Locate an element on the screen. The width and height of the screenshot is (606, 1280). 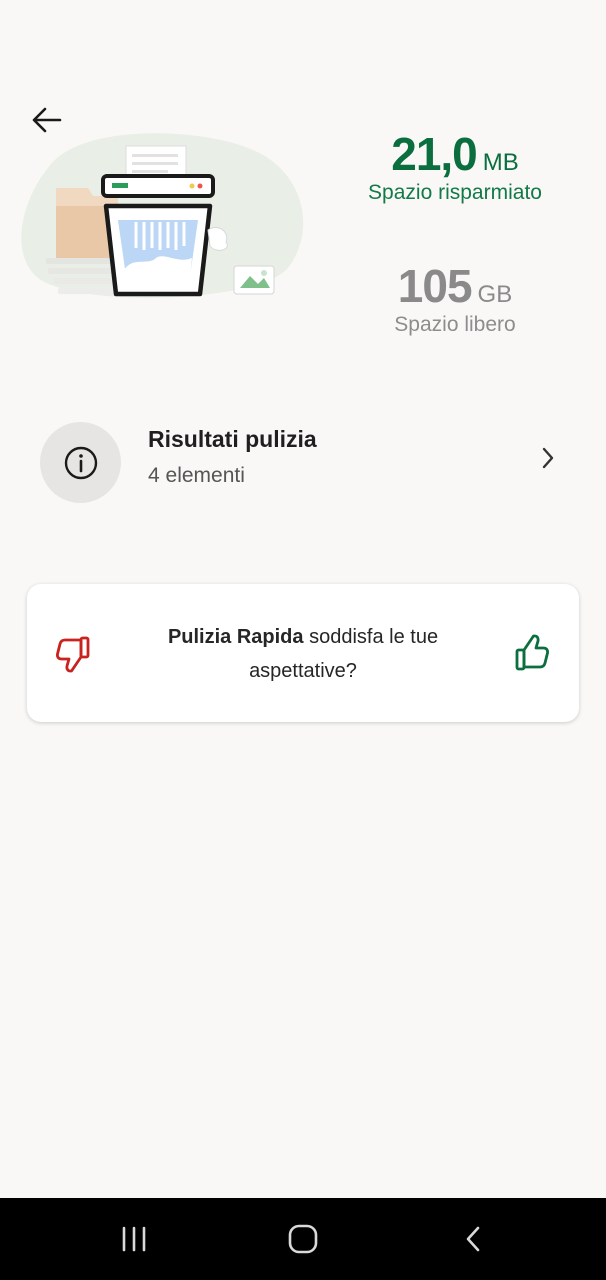
thumb-up-button is located at coordinates (533, 654).